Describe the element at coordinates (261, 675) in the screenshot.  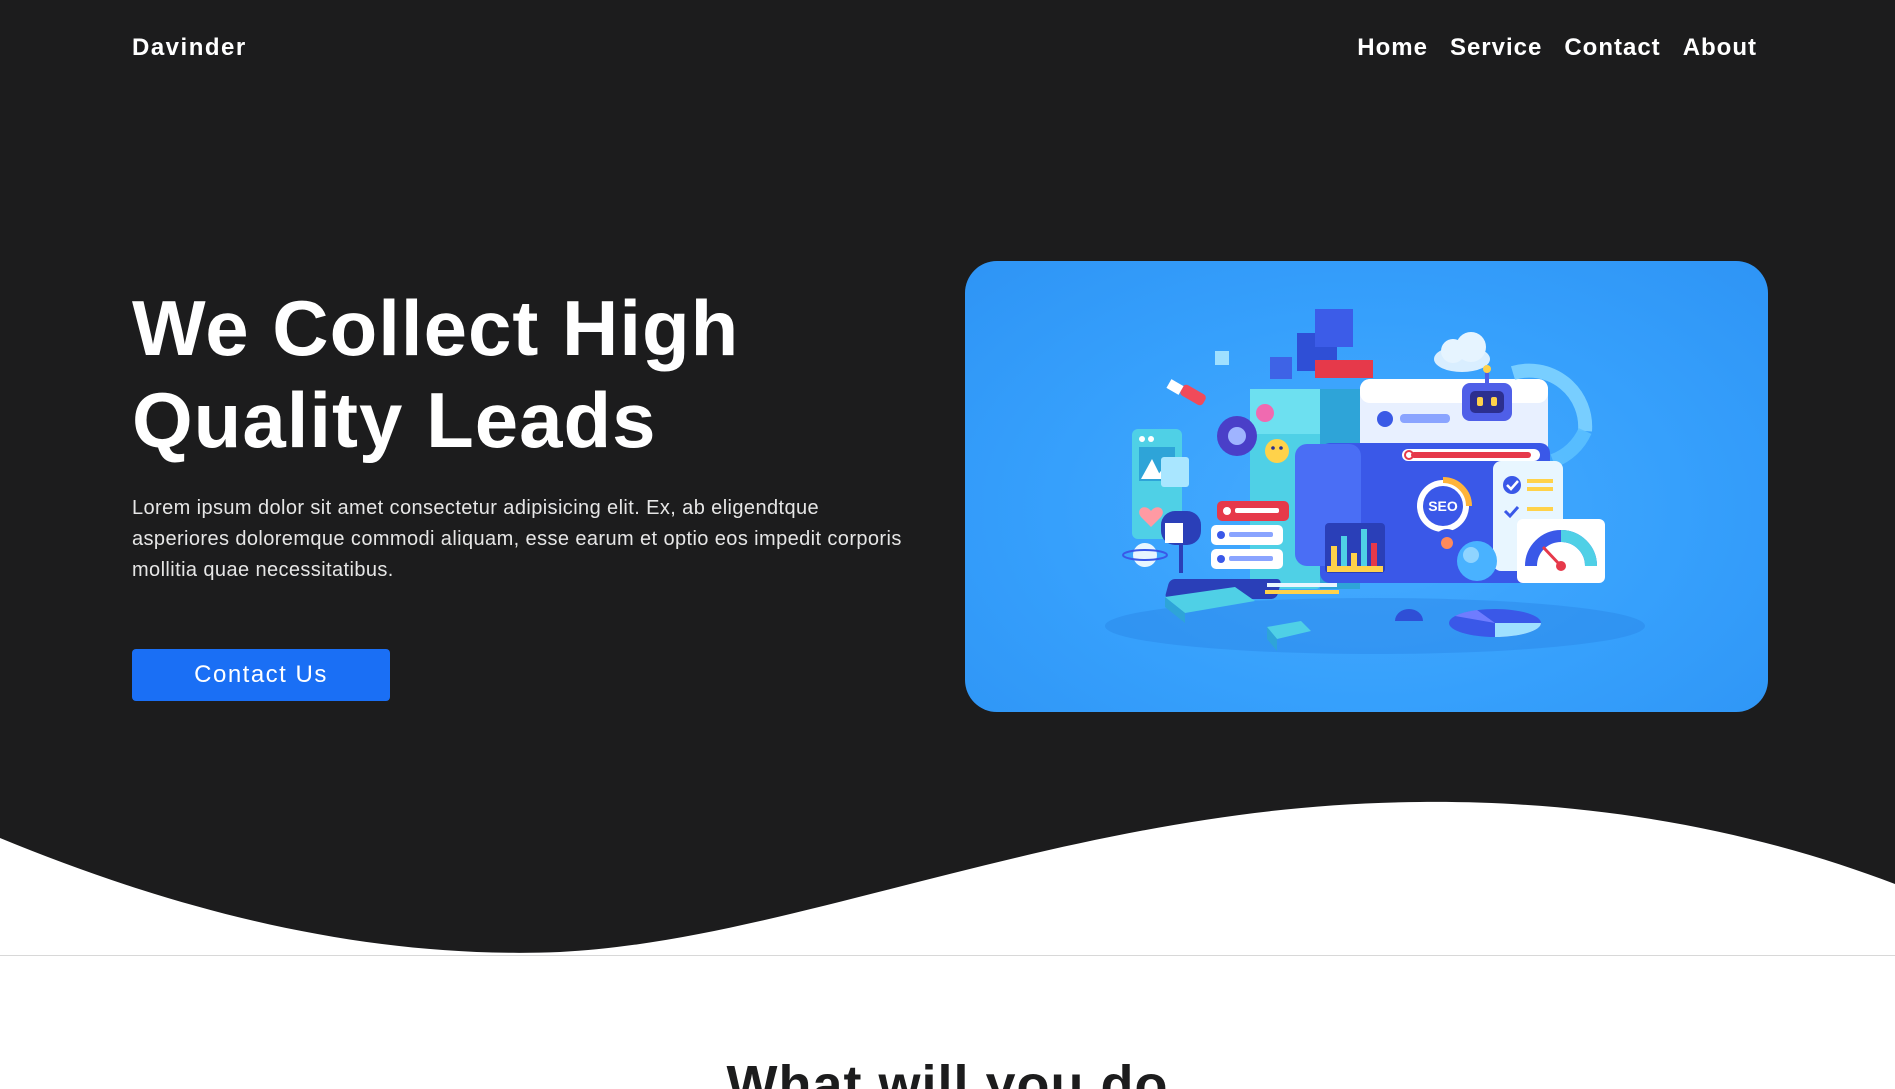
I see `contact-us-button: Contact Us` at that location.